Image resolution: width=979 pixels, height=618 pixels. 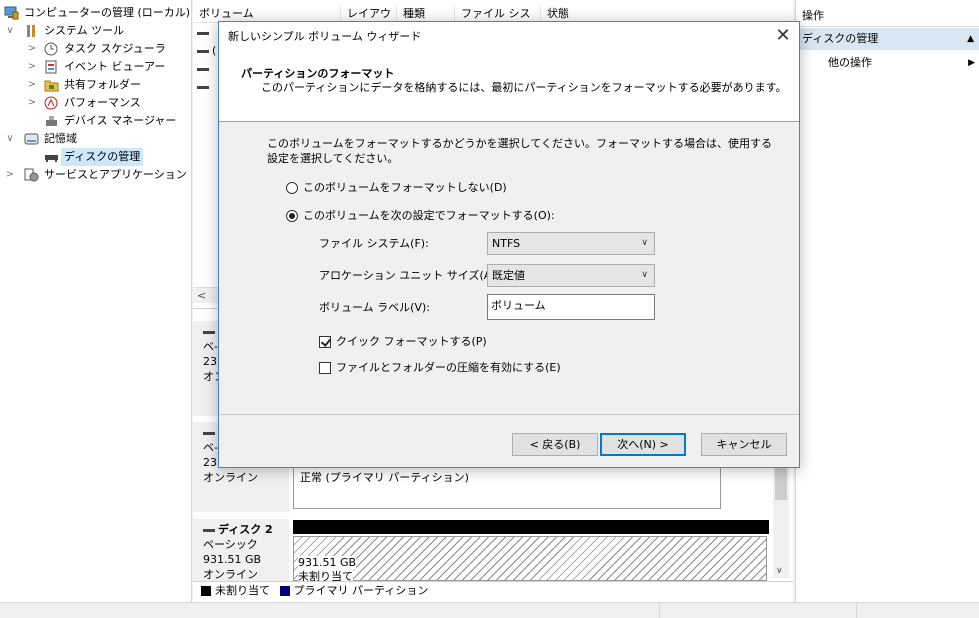 I want to click on filesystem-label: ファイル システム(F):, so click(x=374, y=243).